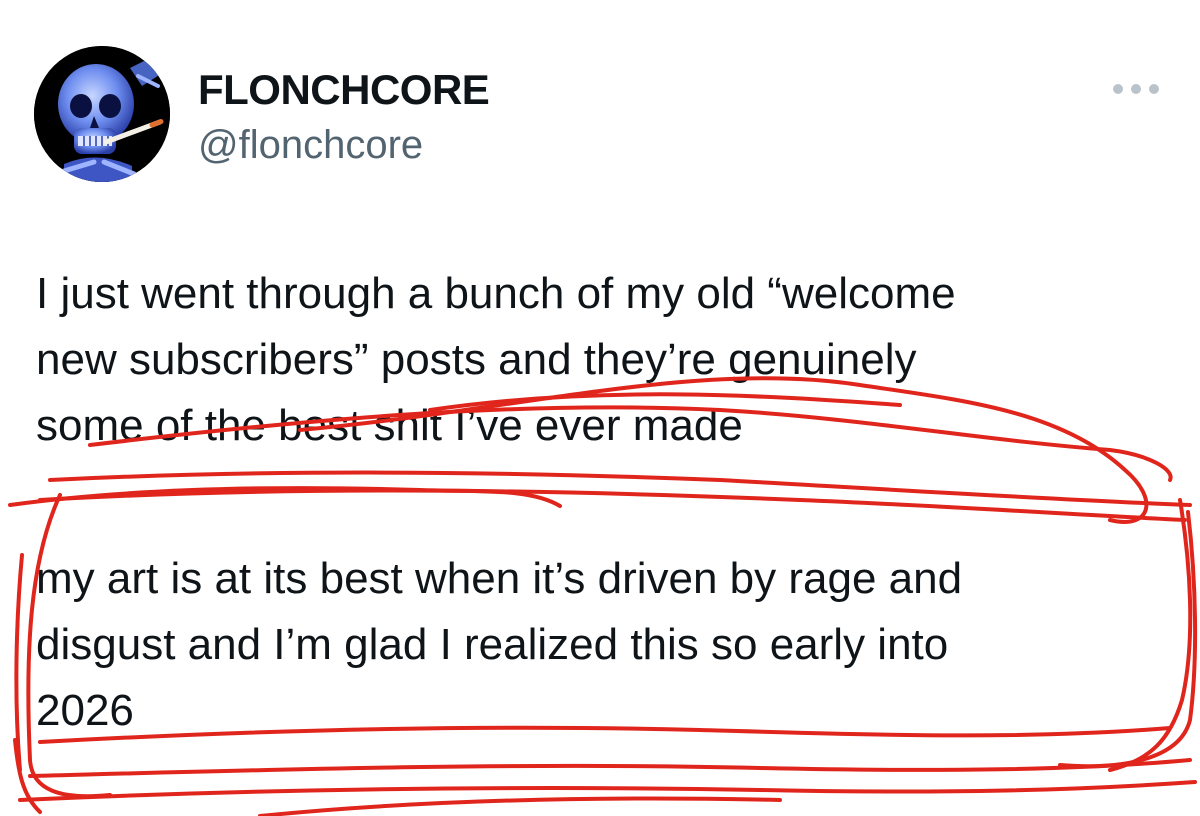  I want to click on display-name: FLONCHCORE, so click(344, 90).